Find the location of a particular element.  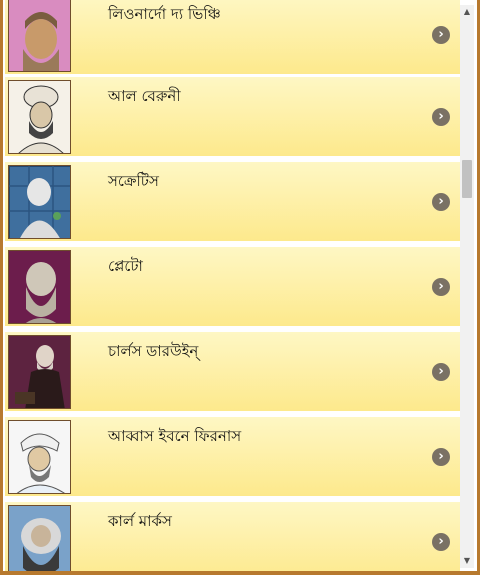

leonardo-portrait is located at coordinates (39, 36).